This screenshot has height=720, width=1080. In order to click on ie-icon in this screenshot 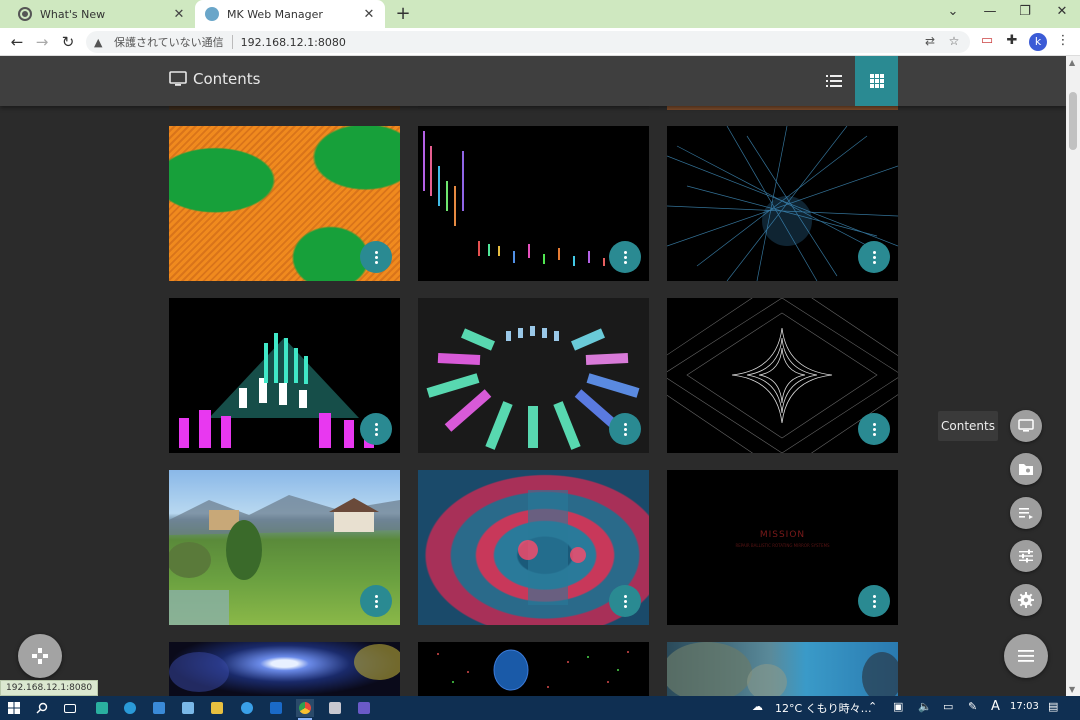, I will do `click(247, 708)`.